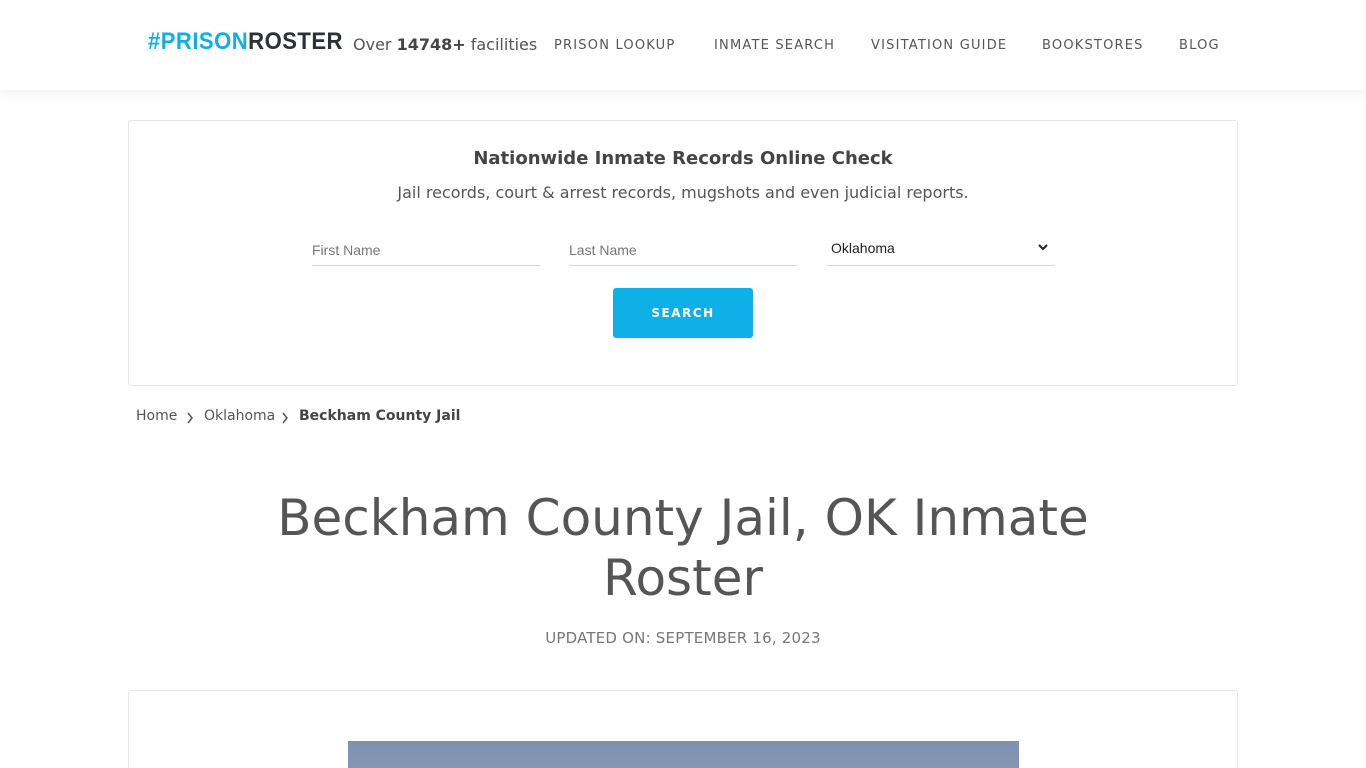 This screenshot has width=1366, height=768. What do you see at coordinates (683, 729) in the screenshot?
I see `facility-content-card` at bounding box center [683, 729].